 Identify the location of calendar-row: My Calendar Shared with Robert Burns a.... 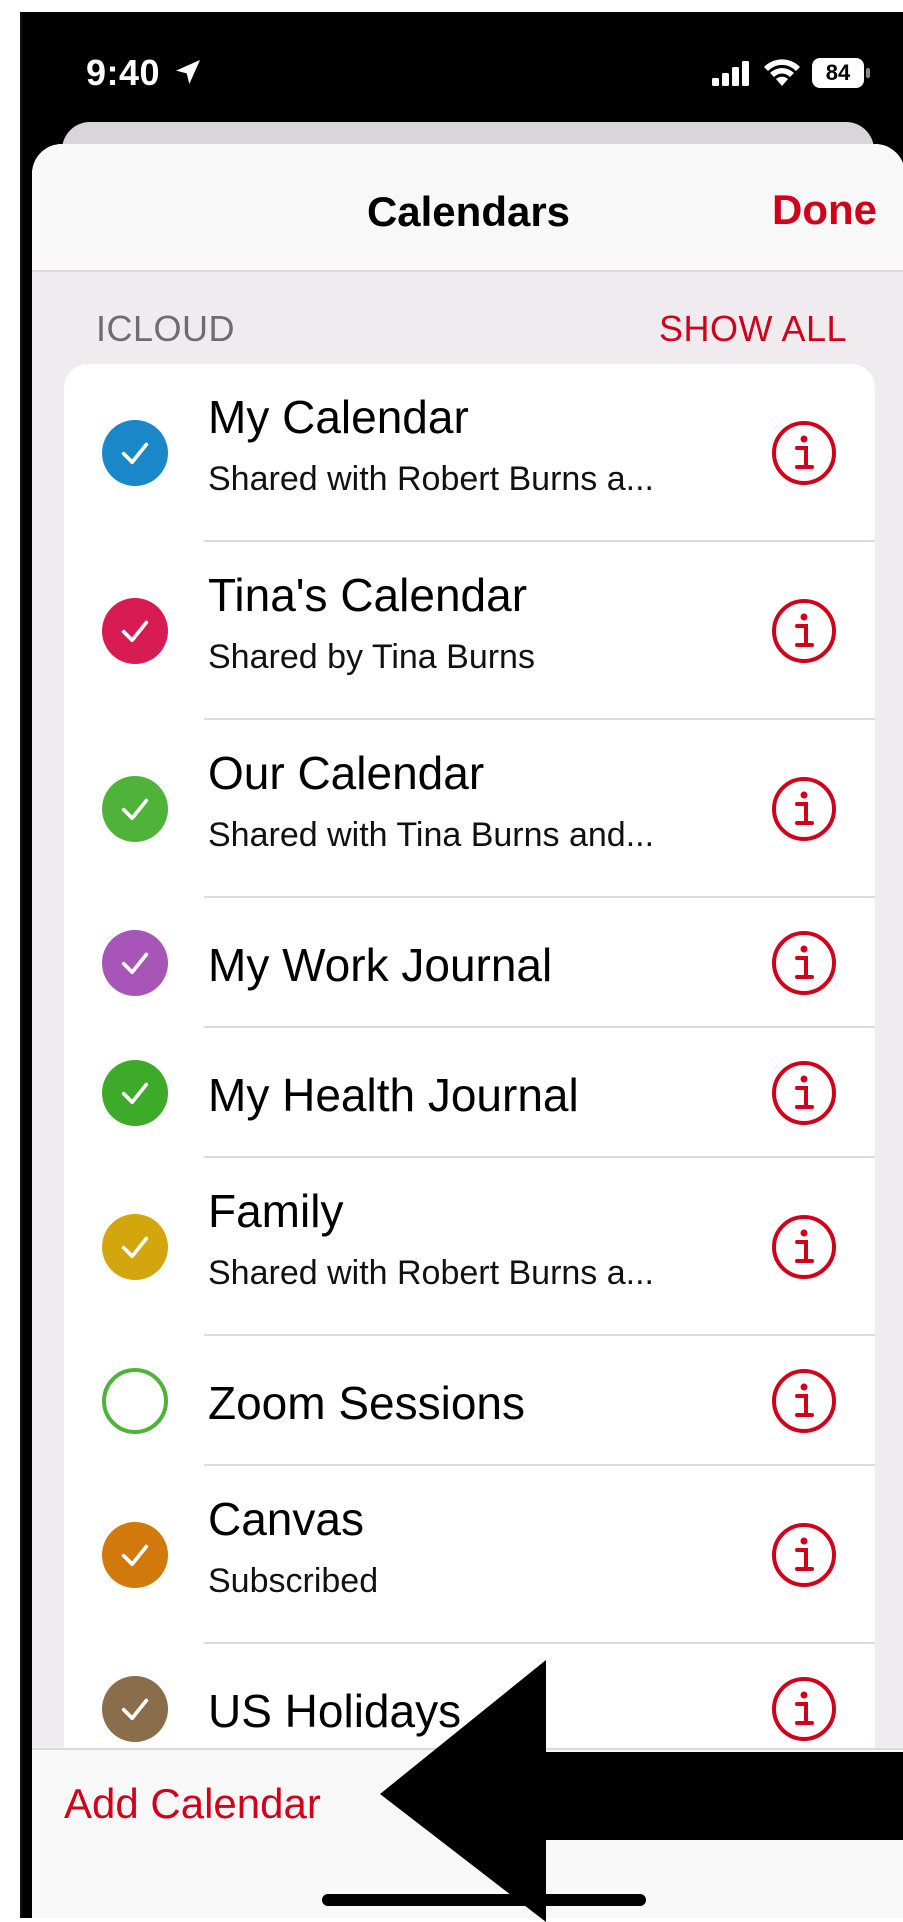
(469, 453).